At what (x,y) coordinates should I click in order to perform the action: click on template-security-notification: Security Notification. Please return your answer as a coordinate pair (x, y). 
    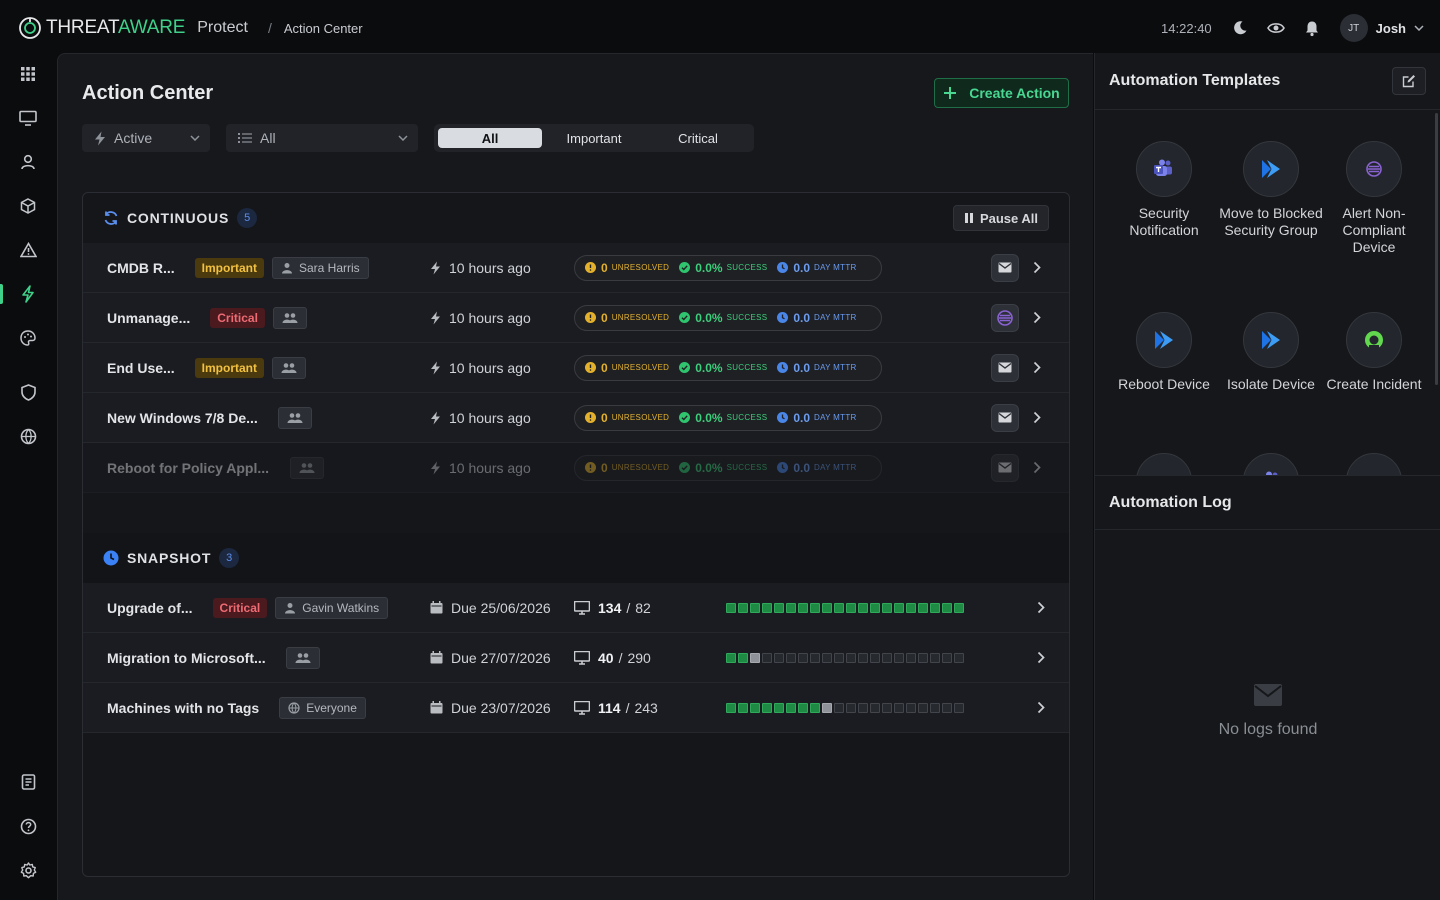
    Looking at the image, I should click on (1164, 190).